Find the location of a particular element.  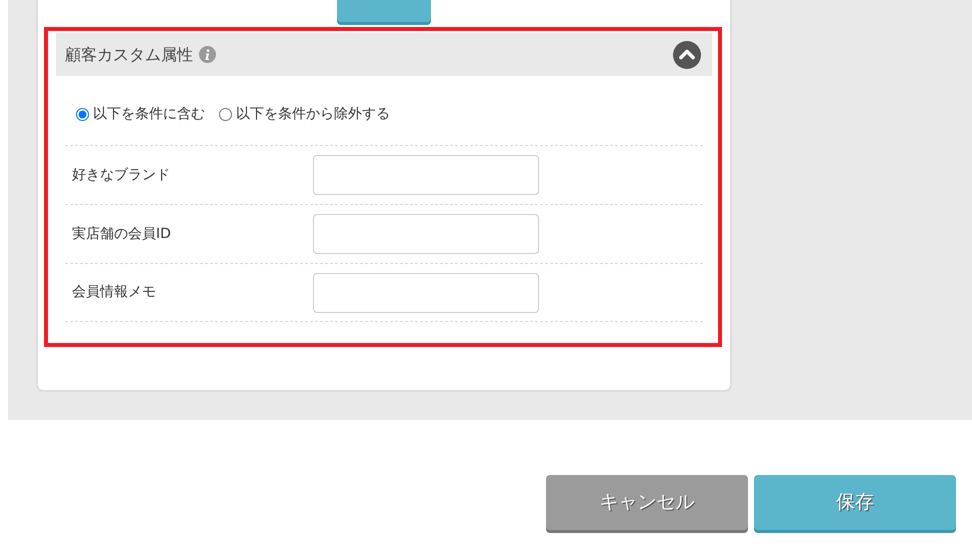

field-label: 実店舗の会員ID is located at coordinates (122, 234).